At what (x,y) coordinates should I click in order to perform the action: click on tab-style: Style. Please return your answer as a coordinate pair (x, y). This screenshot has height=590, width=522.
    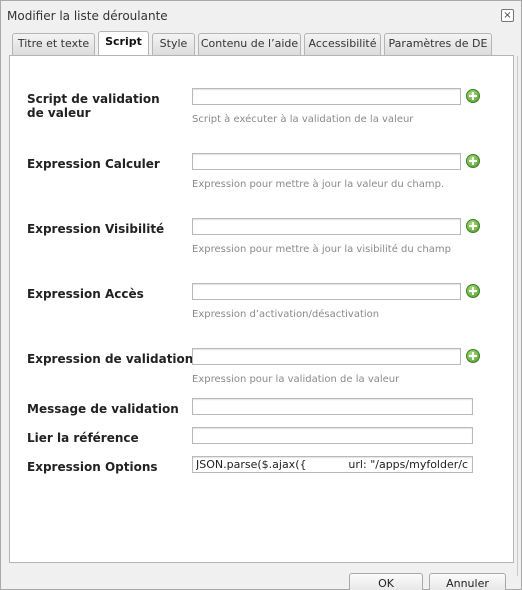
    Looking at the image, I should click on (173, 44).